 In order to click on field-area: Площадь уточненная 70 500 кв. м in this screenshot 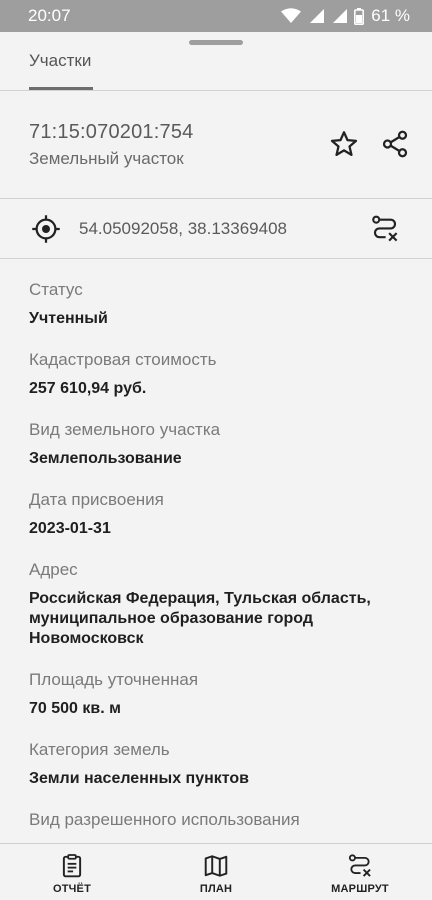, I will do `click(219, 694)`.